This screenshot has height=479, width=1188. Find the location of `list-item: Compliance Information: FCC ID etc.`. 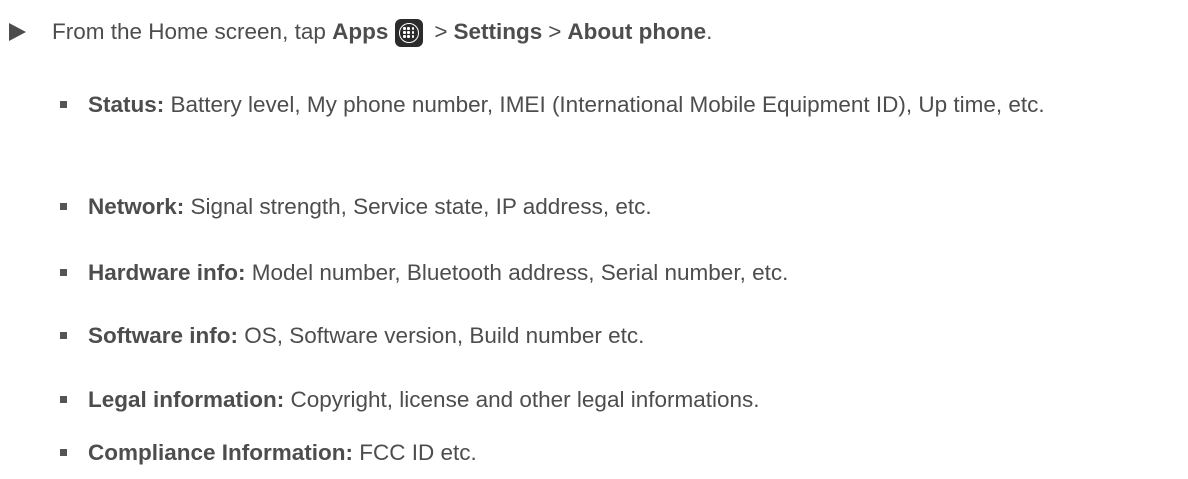

list-item: Compliance Information: FCC ID etc. is located at coordinates (619, 453).